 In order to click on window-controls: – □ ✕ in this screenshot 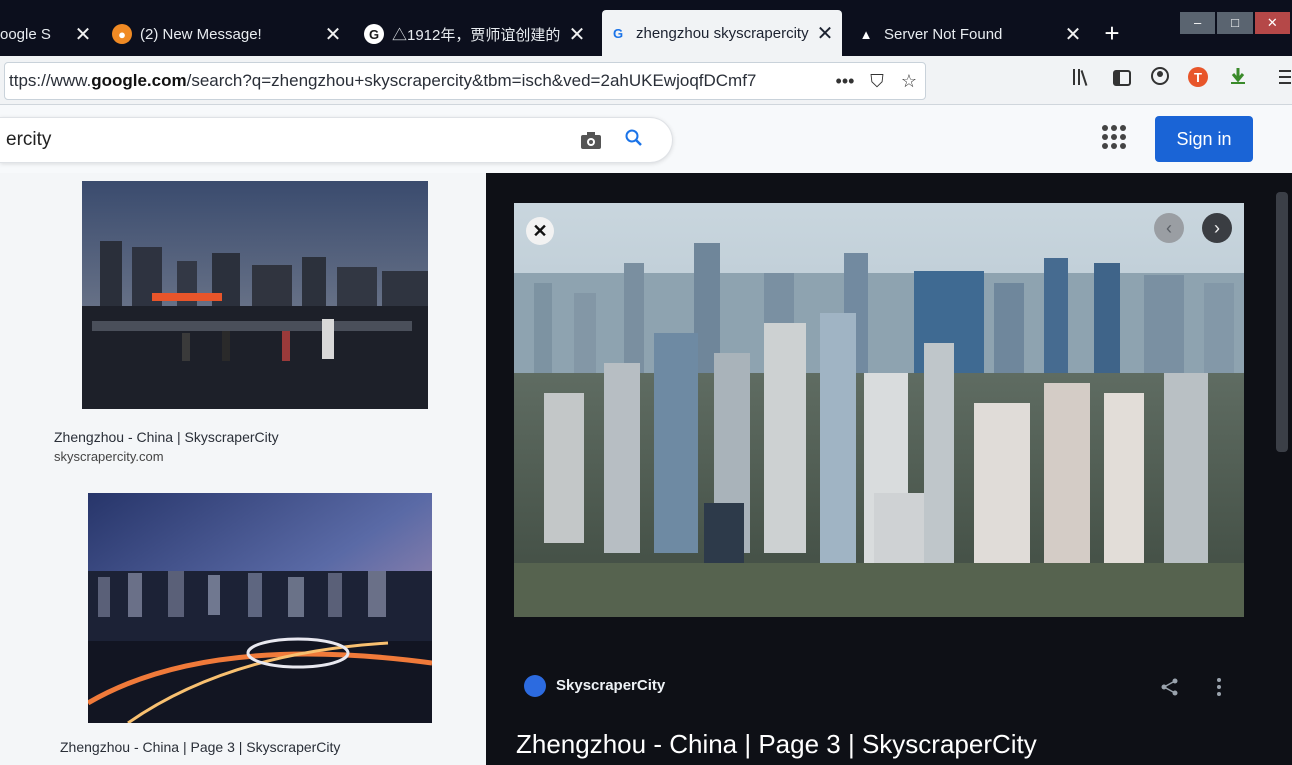, I will do `click(1236, 24)`.